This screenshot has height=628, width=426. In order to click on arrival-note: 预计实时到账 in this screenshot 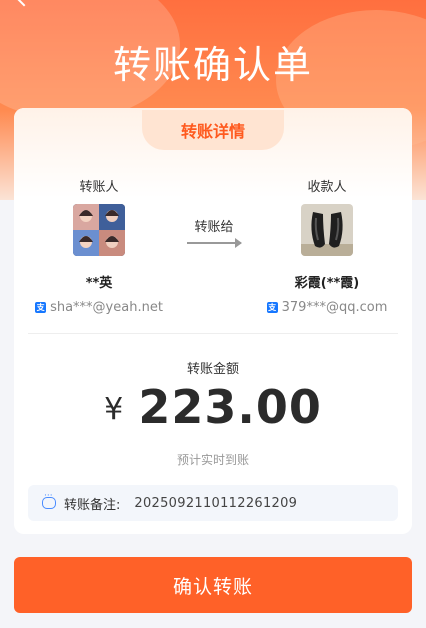, I will do `click(212, 460)`.